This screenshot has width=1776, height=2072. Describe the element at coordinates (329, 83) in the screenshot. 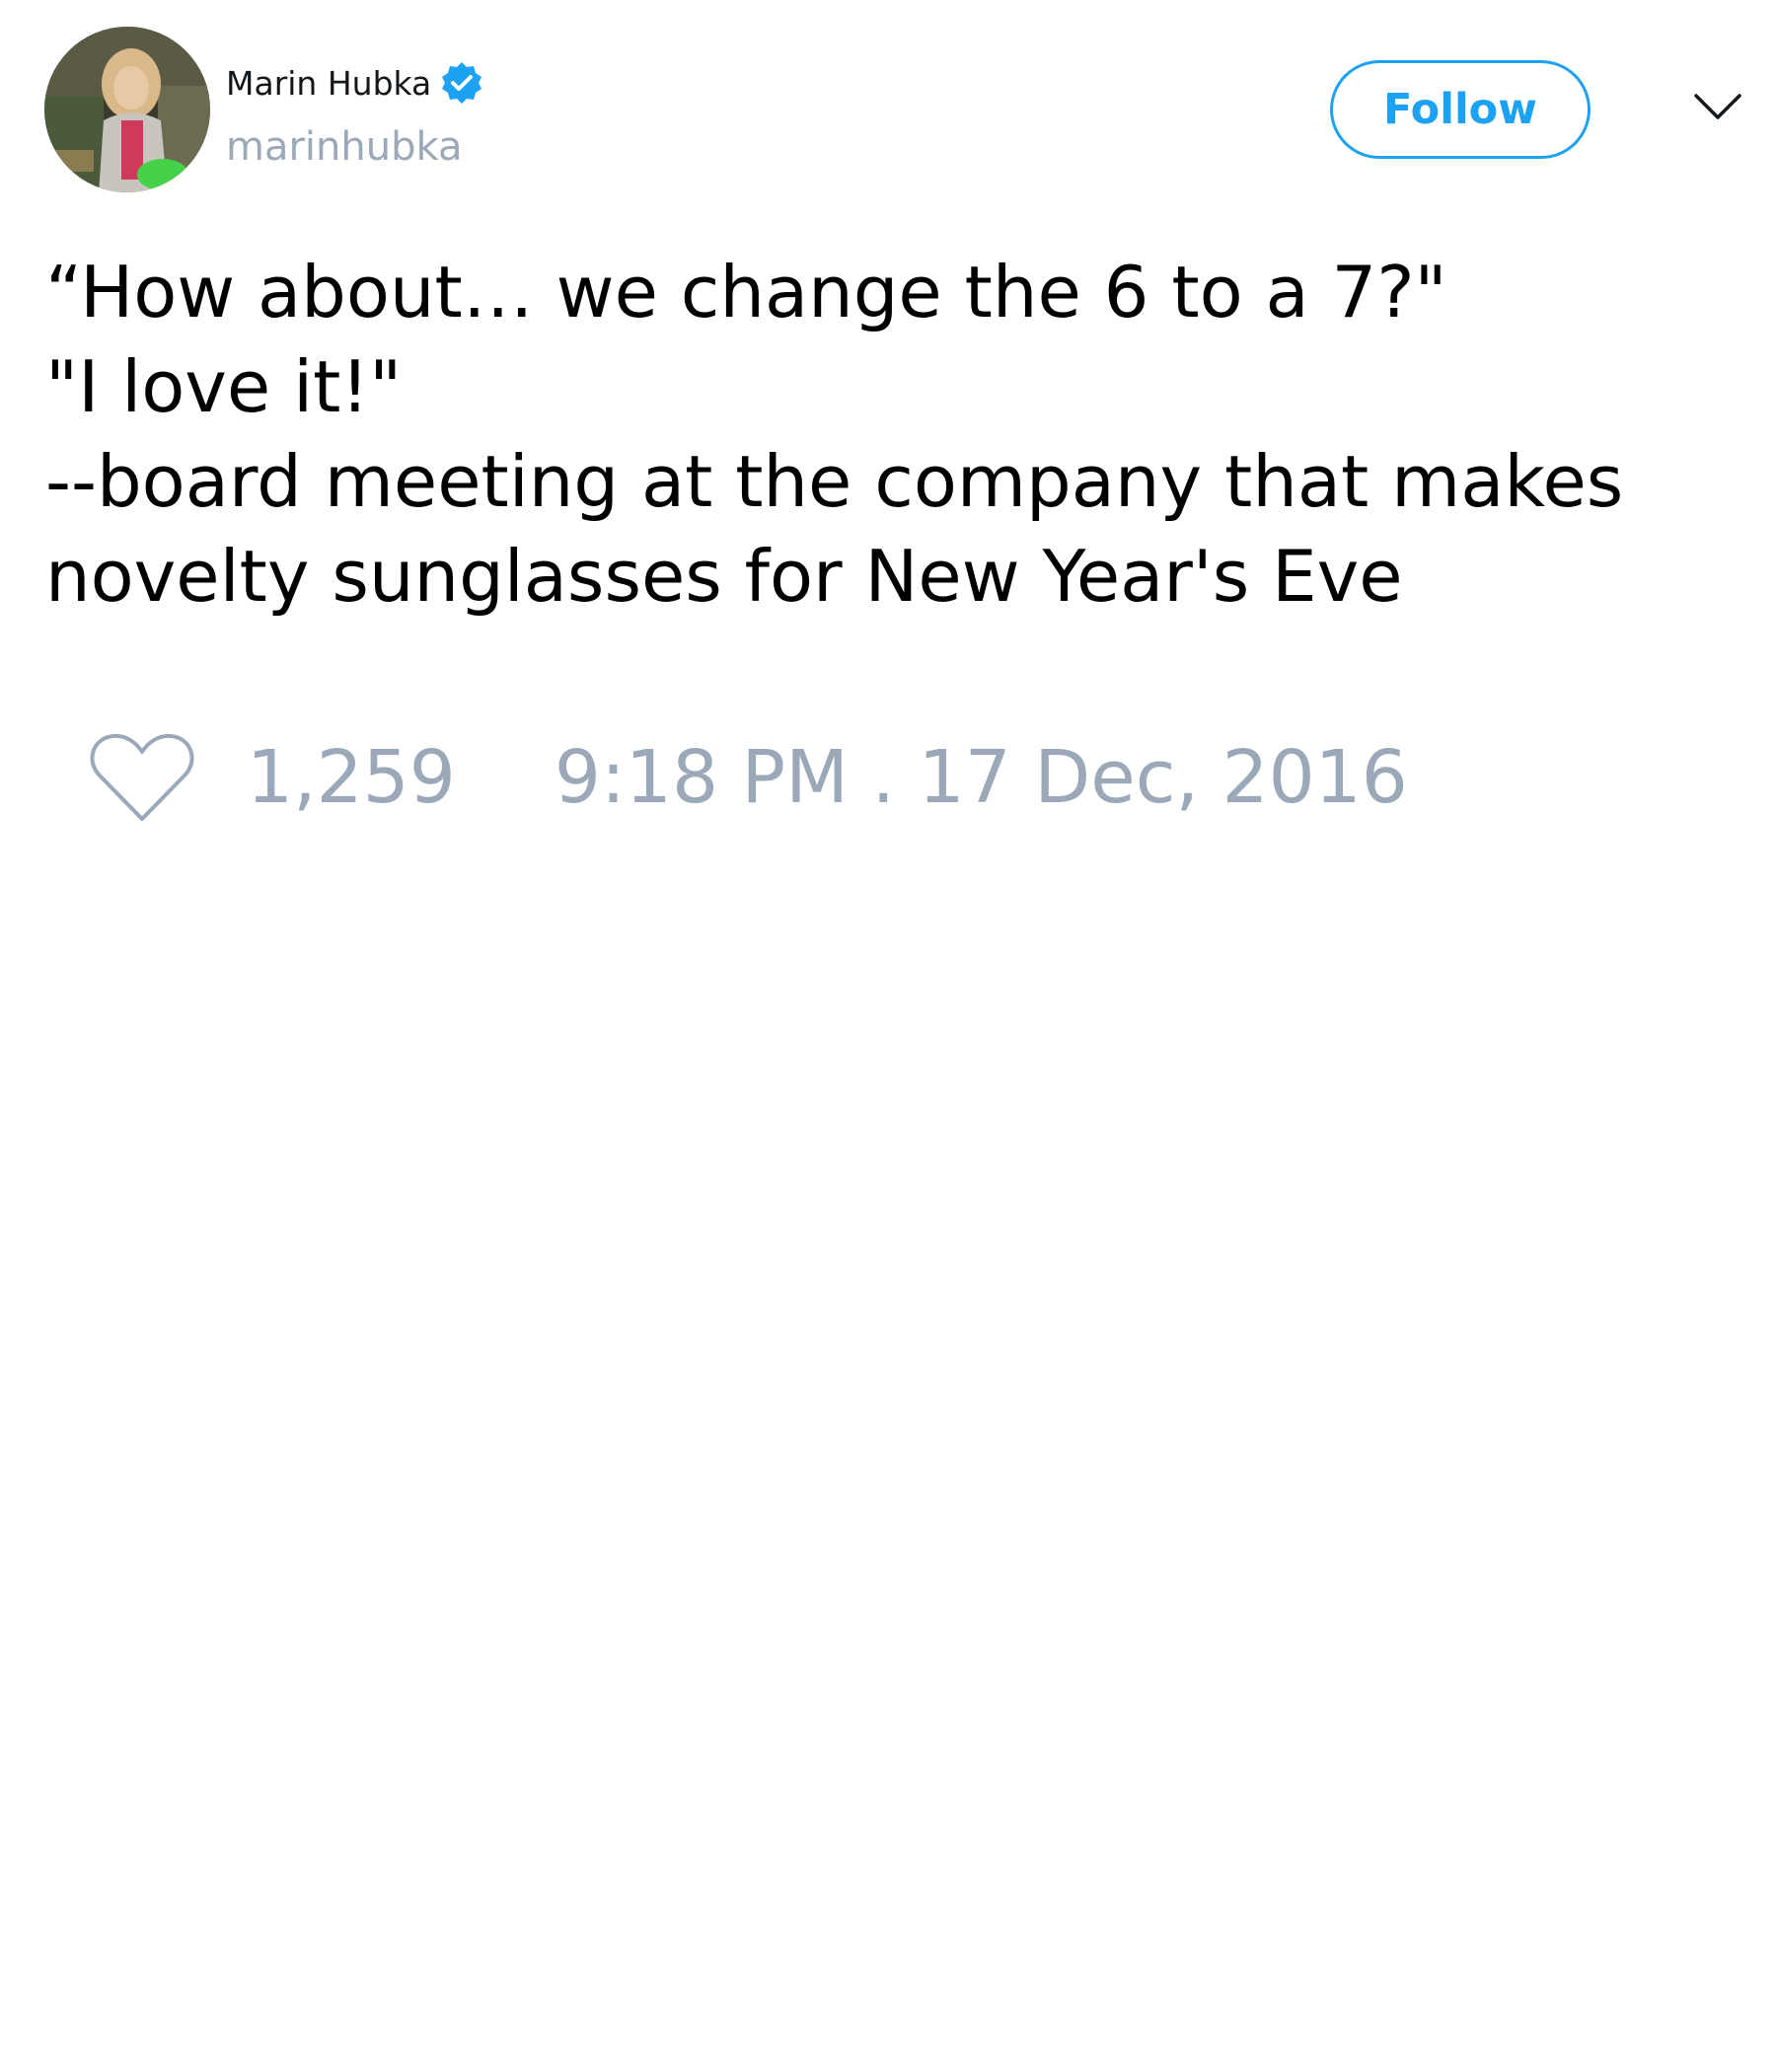

I see `display-name: Marin Hubka` at that location.